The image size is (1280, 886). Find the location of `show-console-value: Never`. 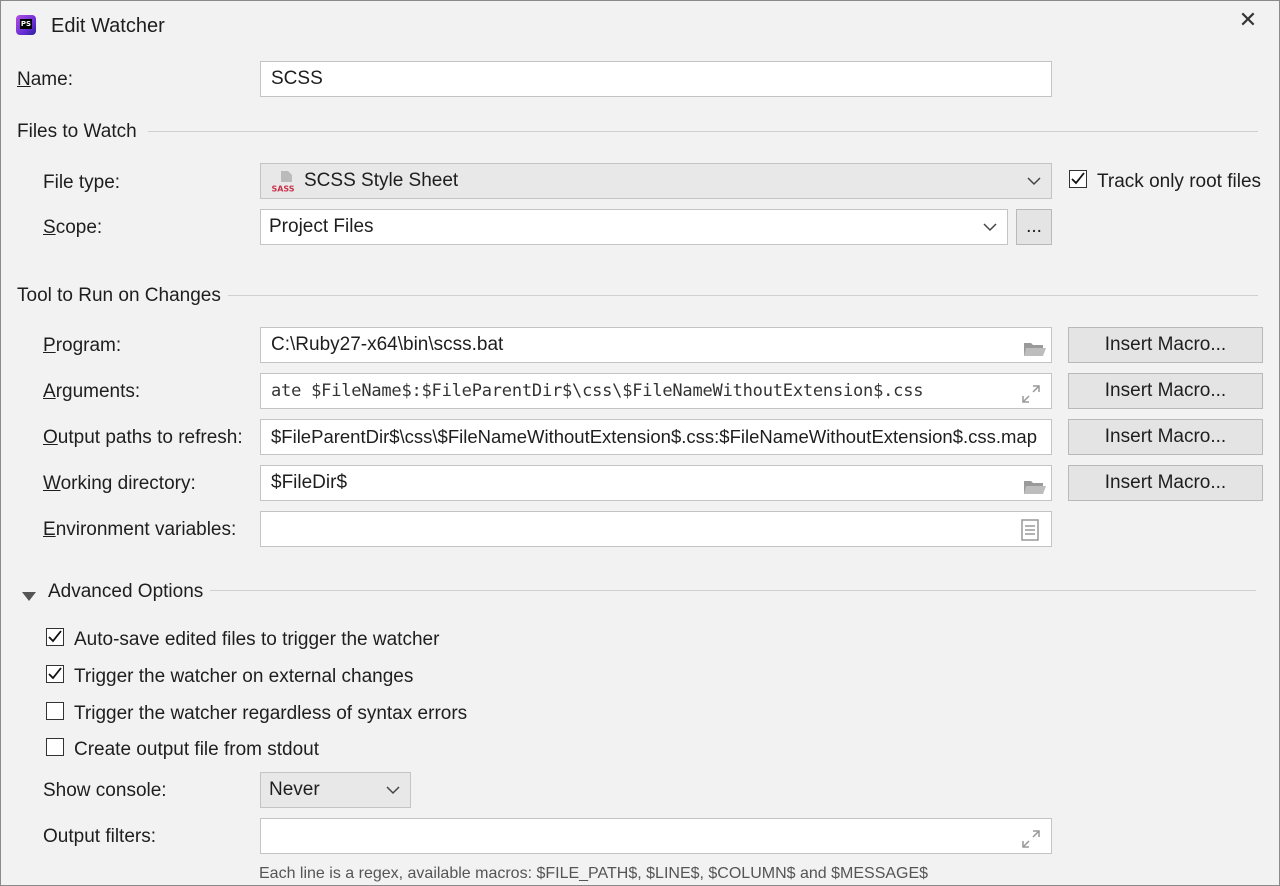

show-console-value: Never is located at coordinates (294, 789).